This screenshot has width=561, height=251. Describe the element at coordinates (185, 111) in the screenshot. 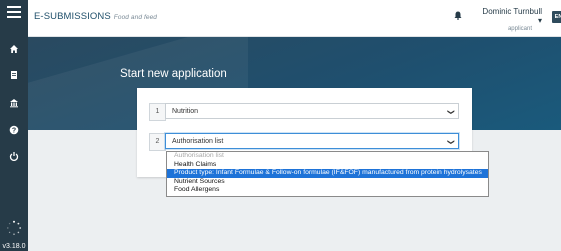

I see `step-1-value: Nutrition` at that location.